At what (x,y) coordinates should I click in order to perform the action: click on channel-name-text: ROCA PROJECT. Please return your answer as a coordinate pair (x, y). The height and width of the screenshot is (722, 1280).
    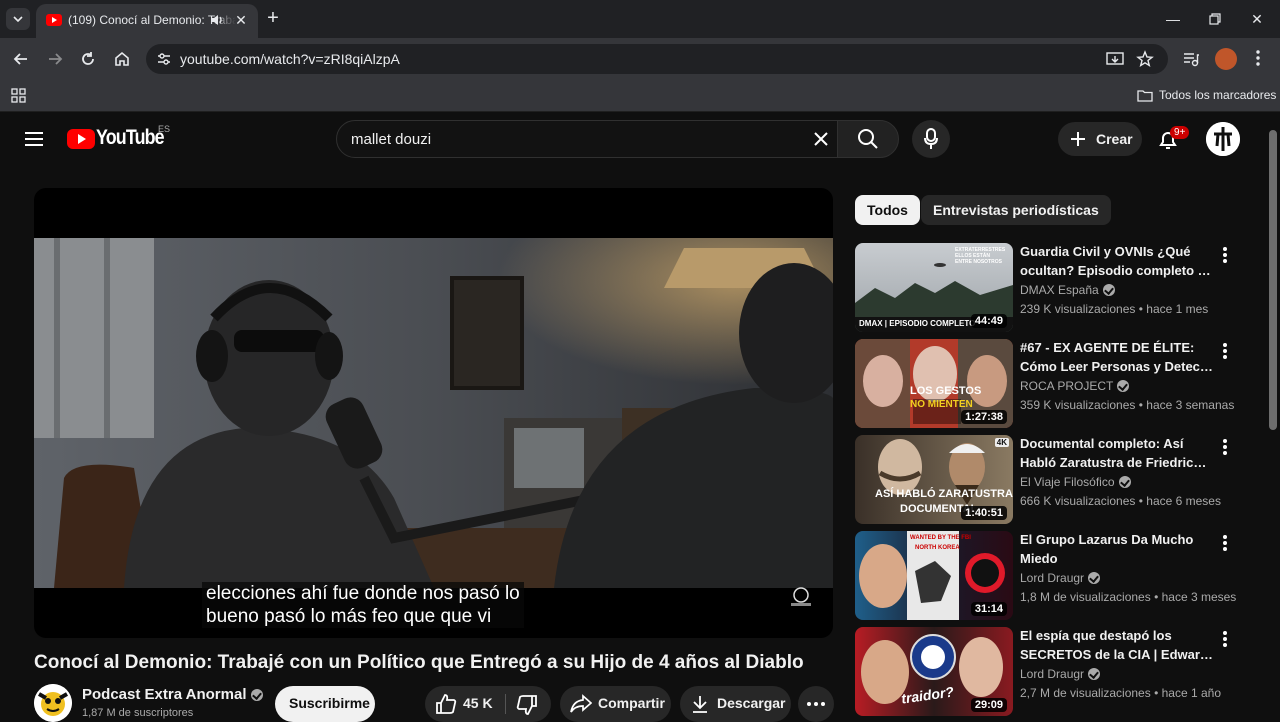
    Looking at the image, I should click on (1066, 386).